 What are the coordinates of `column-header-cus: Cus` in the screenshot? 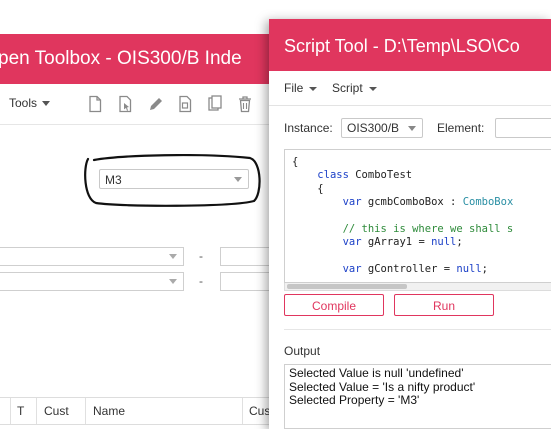 It's located at (259, 411).